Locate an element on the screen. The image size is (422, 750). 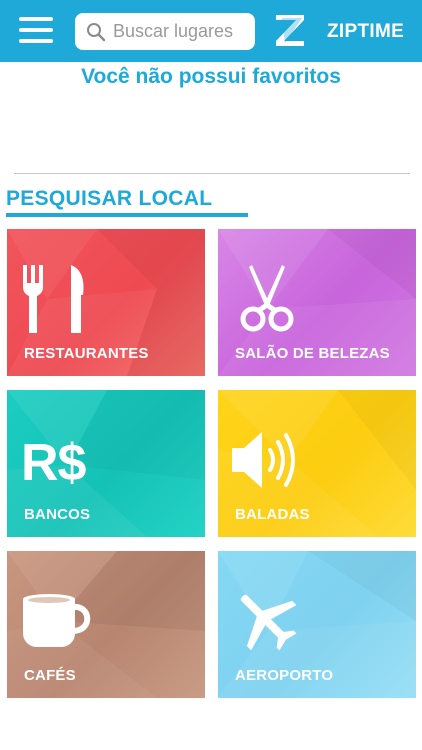
section-title-underline is located at coordinates (127, 215).